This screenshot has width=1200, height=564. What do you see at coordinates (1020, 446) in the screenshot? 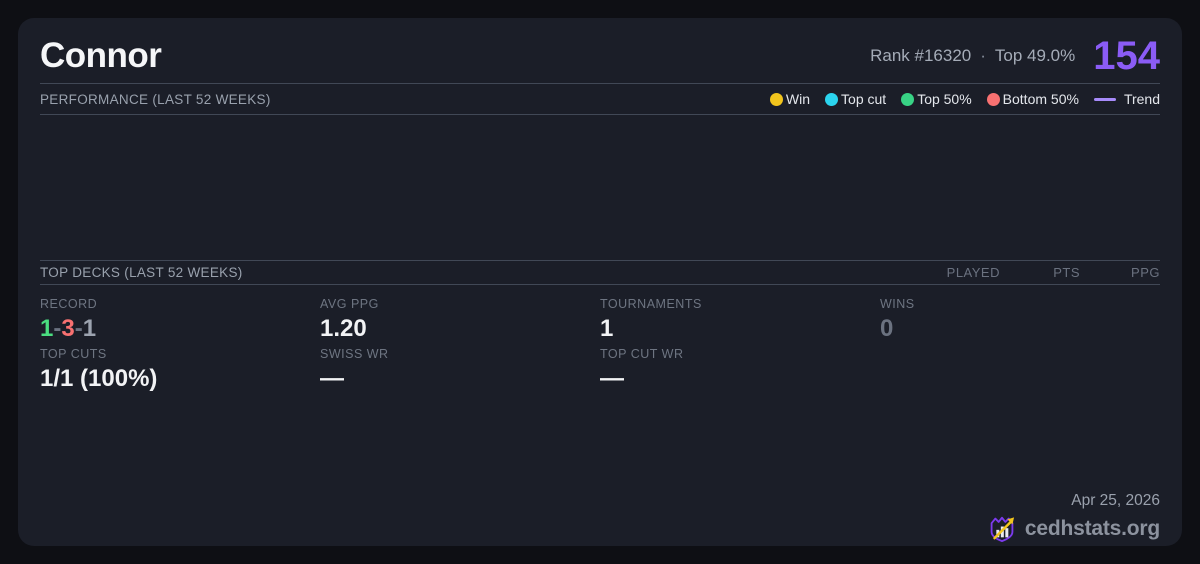
I see `card-footer: Apr 25, 2026 cedhstats.org` at bounding box center [1020, 446].